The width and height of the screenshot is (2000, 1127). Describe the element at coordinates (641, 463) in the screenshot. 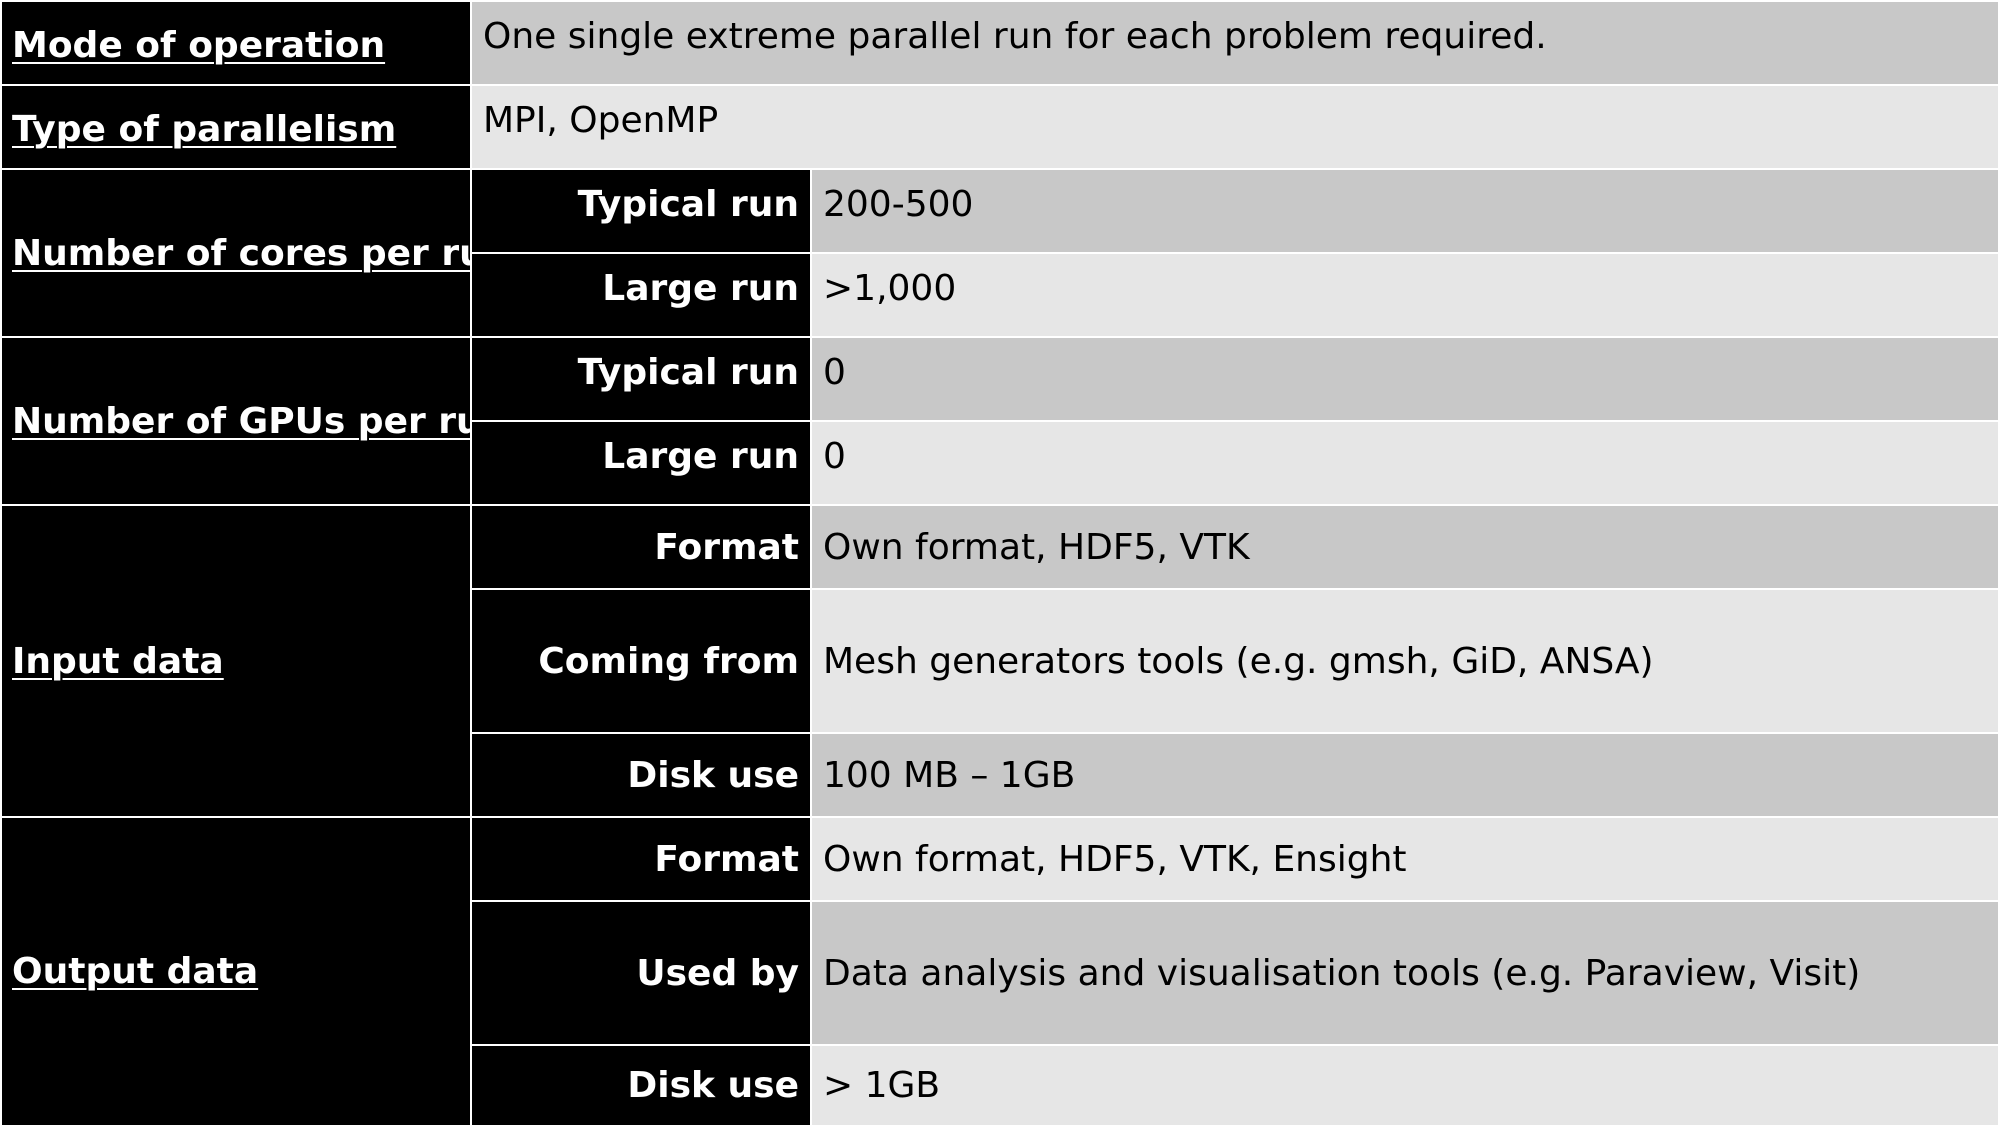

I see `gpus-large-run-label: Large run` at that location.